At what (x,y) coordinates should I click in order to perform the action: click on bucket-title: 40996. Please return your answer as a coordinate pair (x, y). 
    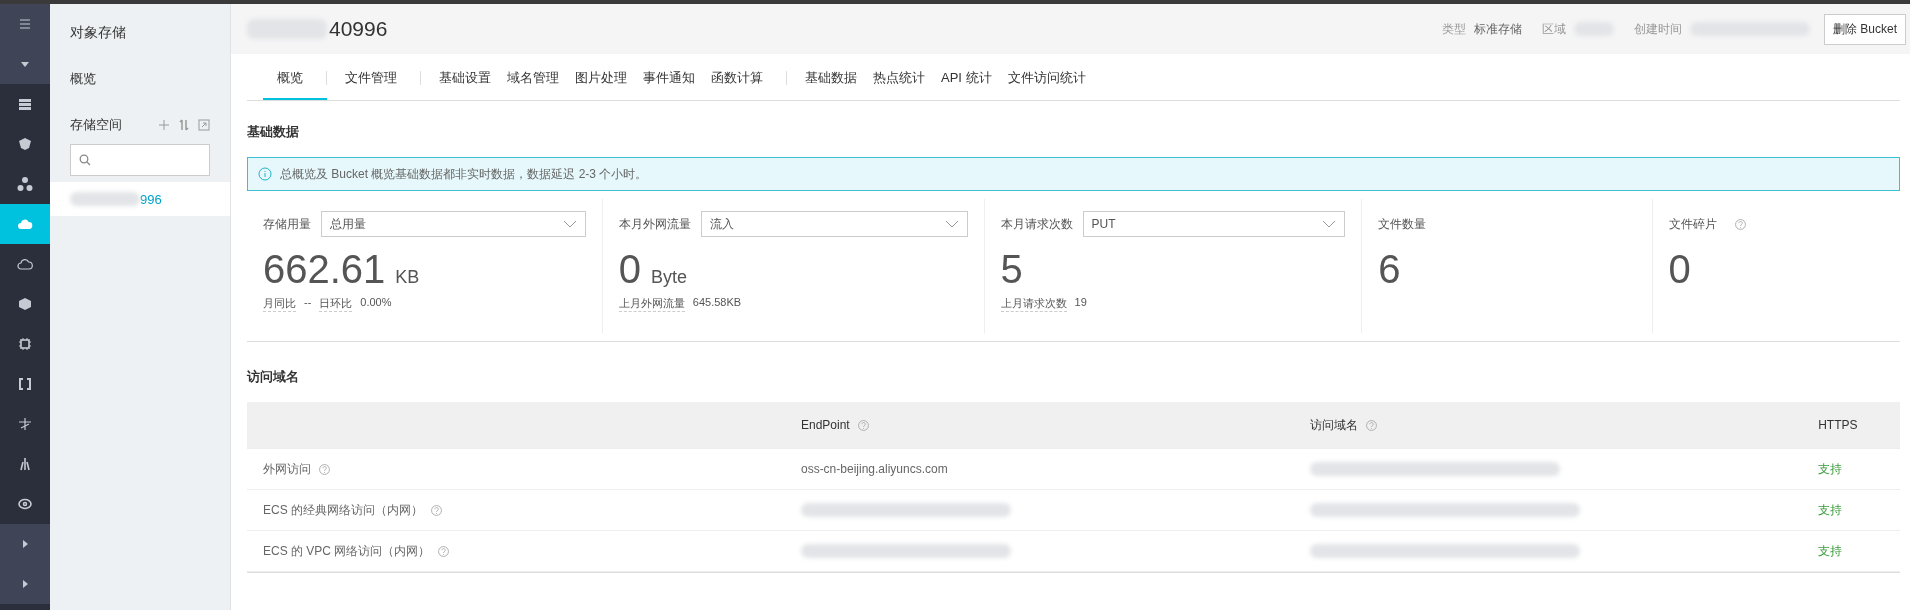
    Looking at the image, I should click on (317, 29).